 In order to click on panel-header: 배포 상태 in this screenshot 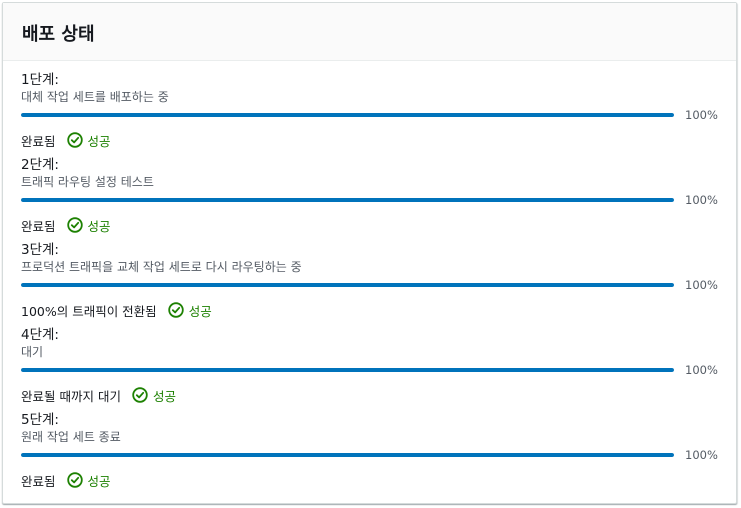, I will do `click(369, 32)`.